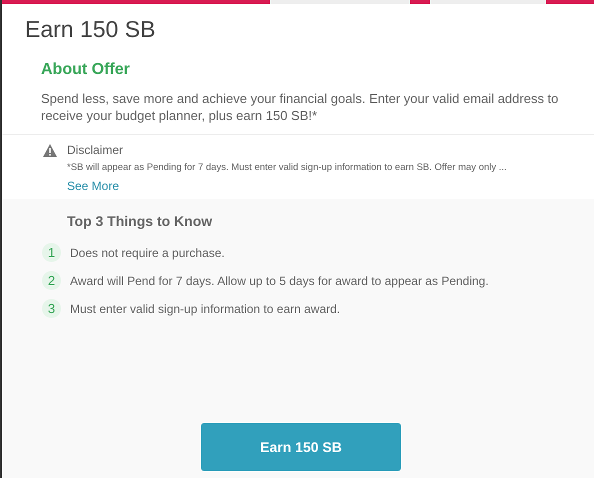 The image size is (594, 478). I want to click on step-text: Must enter valid sign-up information to earn award., so click(205, 309).